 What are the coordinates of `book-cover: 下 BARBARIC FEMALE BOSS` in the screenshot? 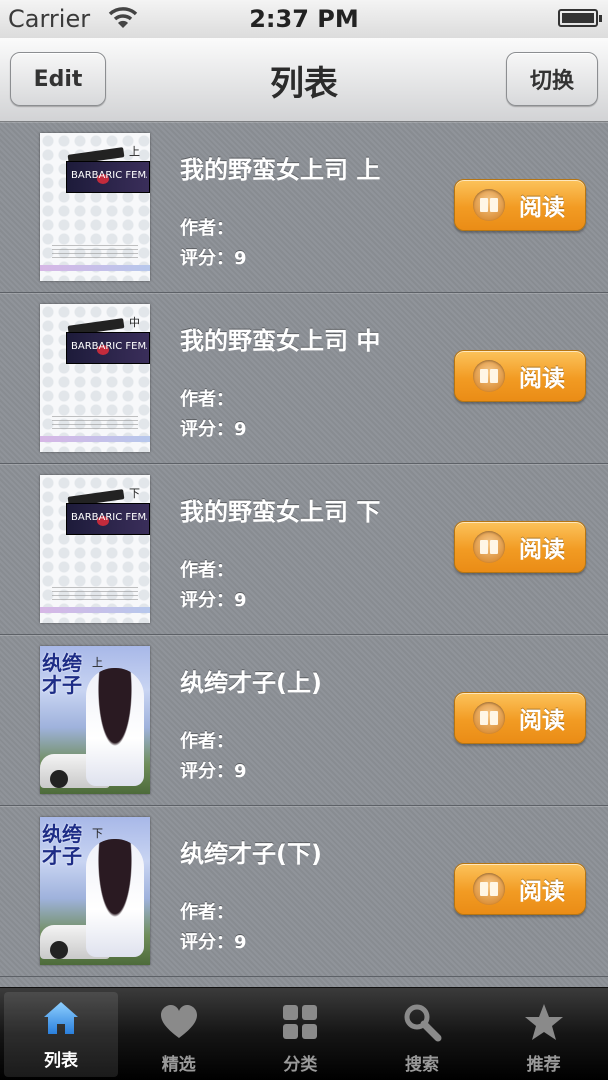 It's located at (95, 549).